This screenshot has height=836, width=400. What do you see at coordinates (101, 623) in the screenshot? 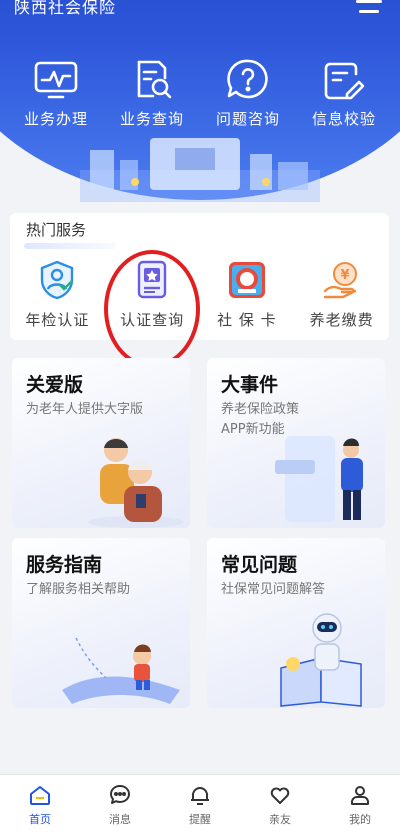
I see `card-service-guide: 服务指南 了解服务相关帮助` at bounding box center [101, 623].